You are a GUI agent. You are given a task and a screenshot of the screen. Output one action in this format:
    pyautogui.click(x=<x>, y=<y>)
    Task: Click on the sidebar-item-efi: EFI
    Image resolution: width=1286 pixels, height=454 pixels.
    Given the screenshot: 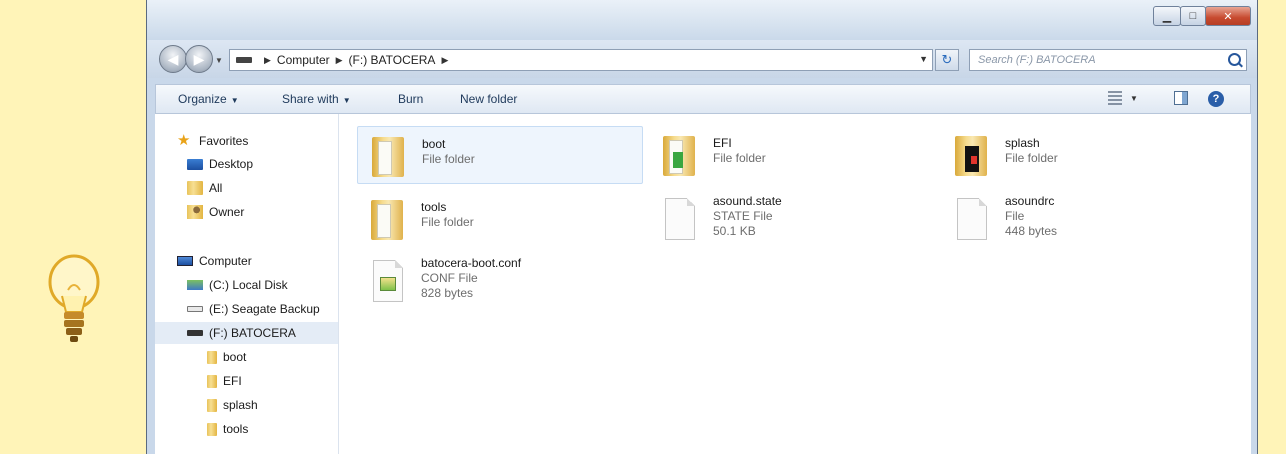 What is the action you would take?
    pyautogui.click(x=224, y=381)
    